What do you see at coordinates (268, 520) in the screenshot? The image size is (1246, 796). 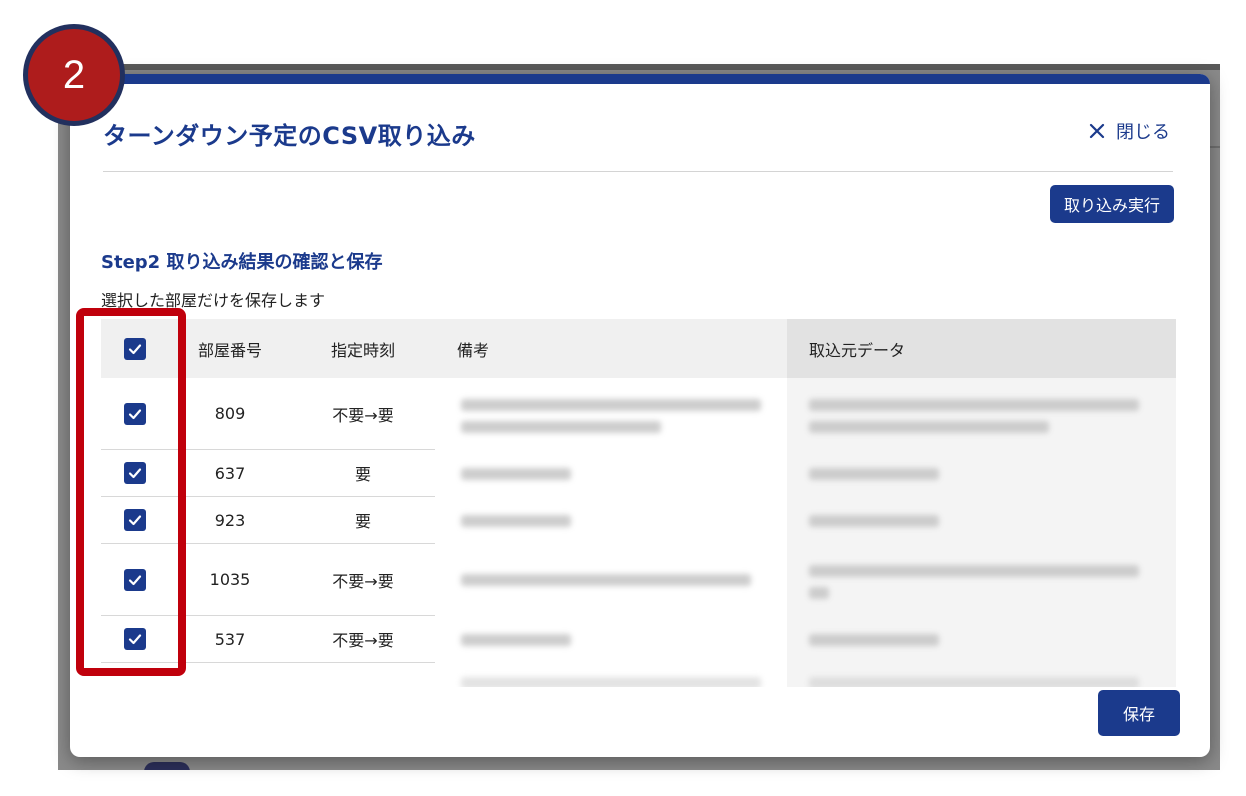 I see `table-row: 923 要` at bounding box center [268, 520].